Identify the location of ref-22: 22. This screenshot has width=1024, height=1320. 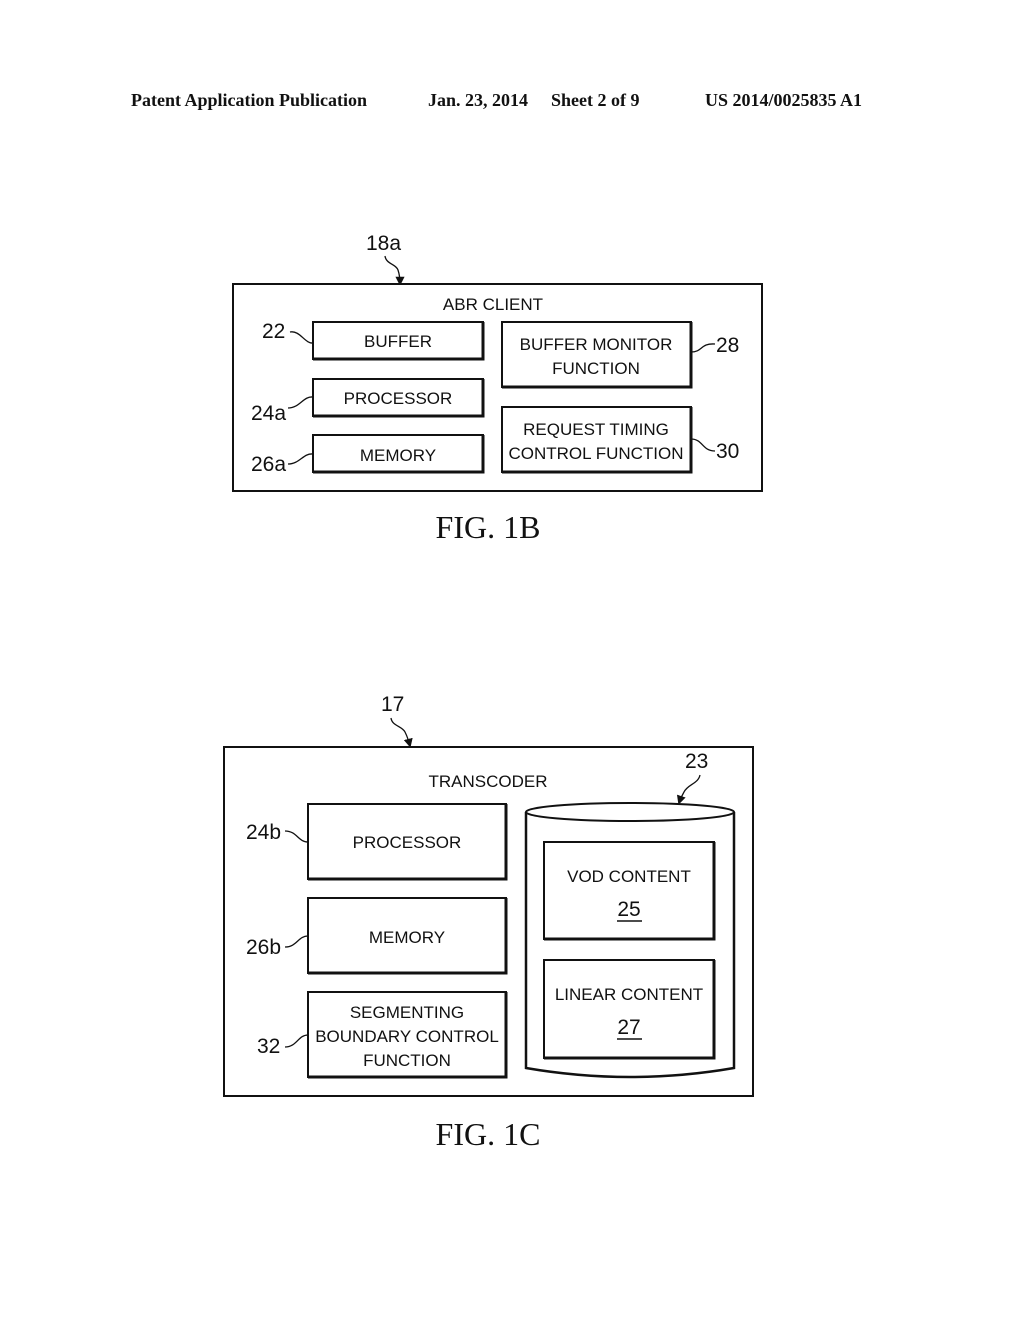
(273, 331).